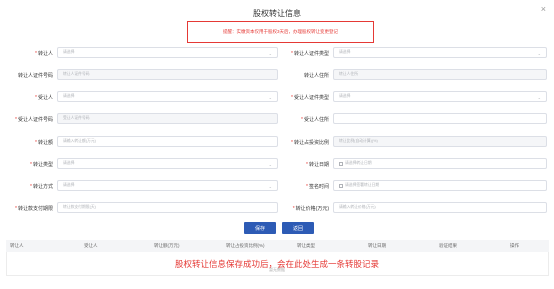 This screenshot has height=289, width=554. I want to click on transfer-amount-input: 请输入转让额(万元), so click(167, 141).